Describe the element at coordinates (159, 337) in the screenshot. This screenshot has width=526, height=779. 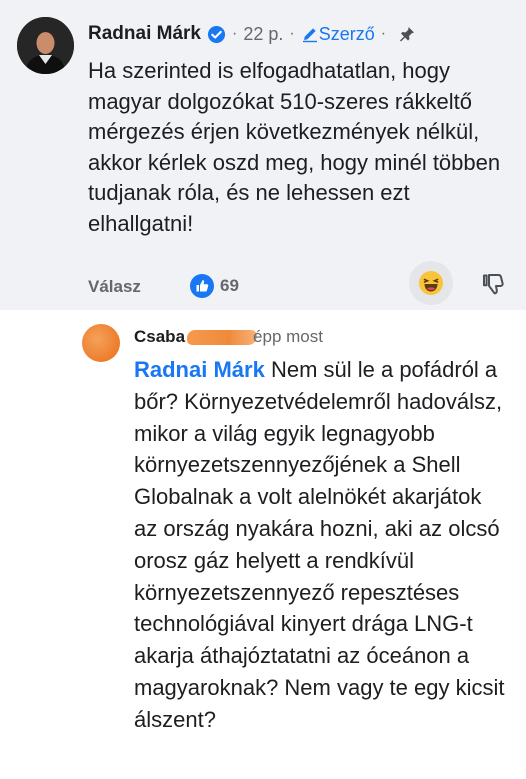
I see `reply-author-name: Csaba` at that location.